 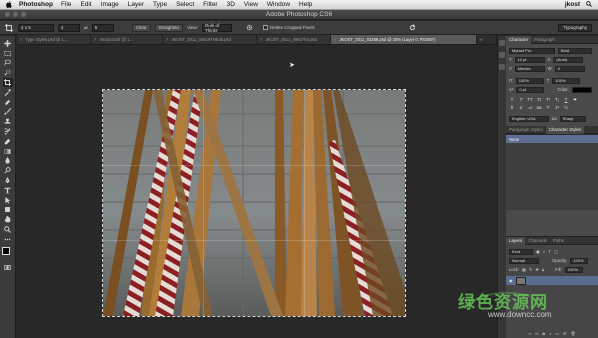 I want to click on filter-type-icon: T, so click(x=550, y=251).